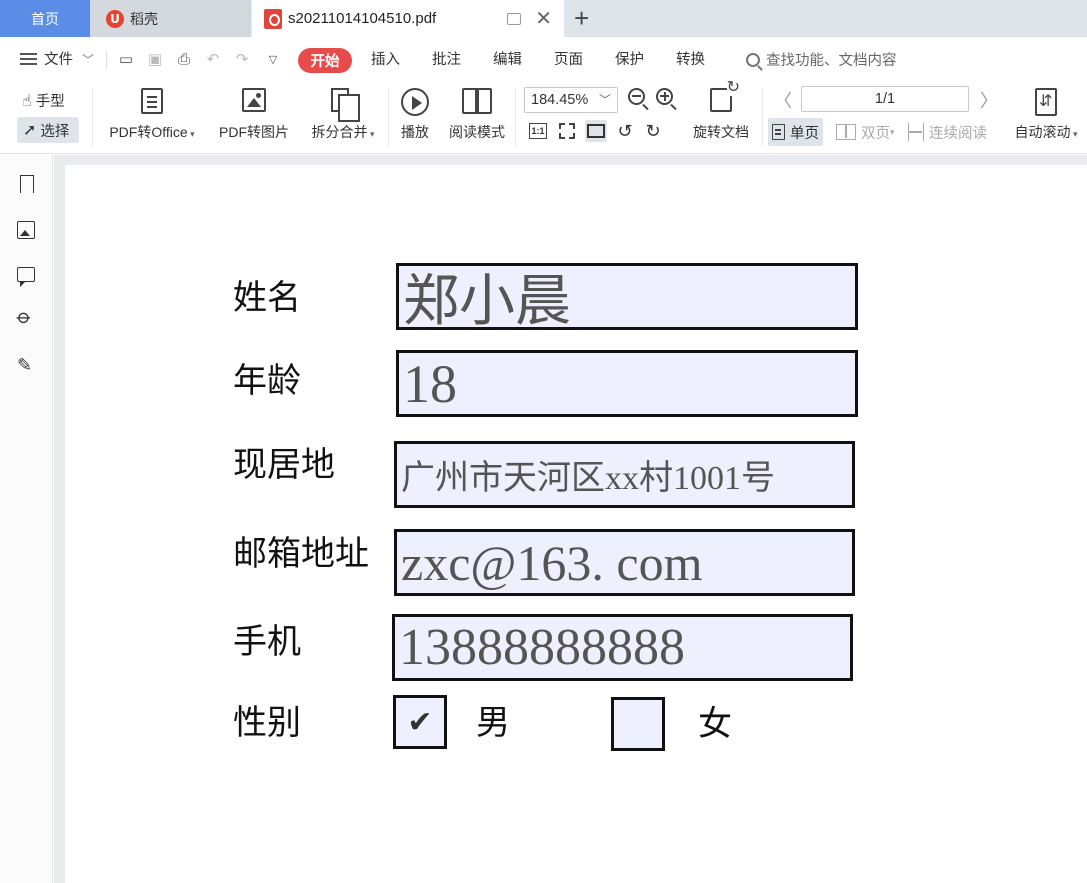 The height and width of the screenshot is (883, 1087). I want to click on tab-pdf-document: s20211014104510.pdf ✕, so click(408, 18).